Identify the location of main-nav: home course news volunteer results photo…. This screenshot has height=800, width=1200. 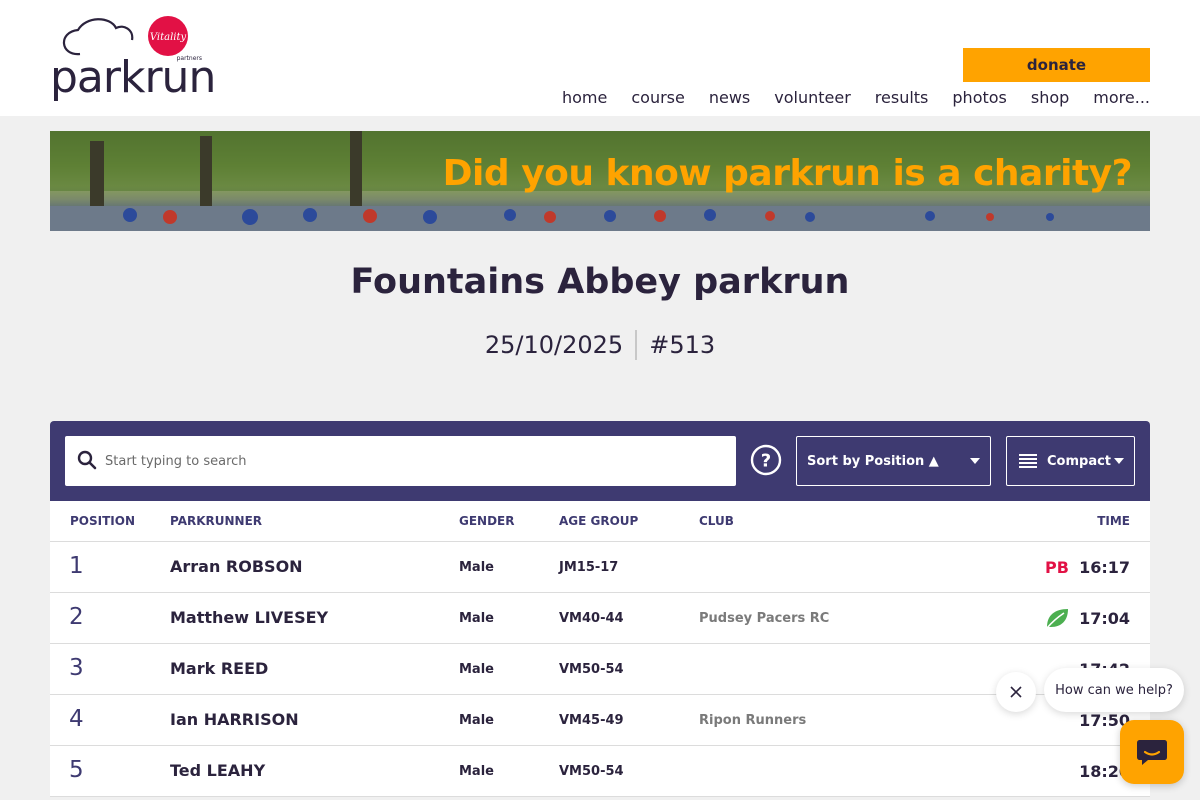
(856, 97).